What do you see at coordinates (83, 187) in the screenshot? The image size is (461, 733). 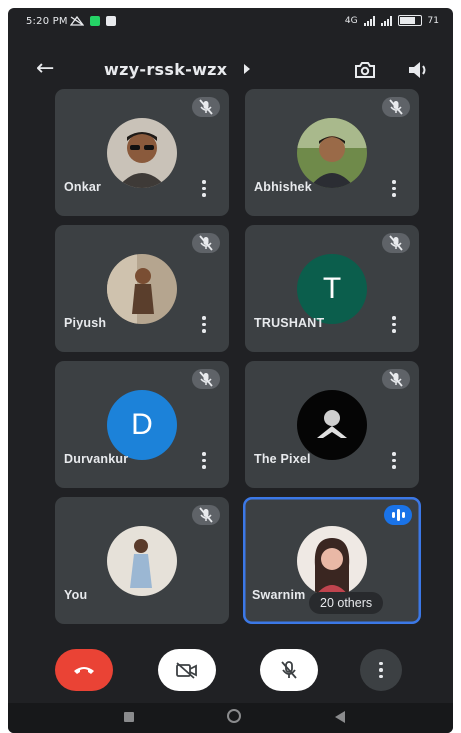 I see `participant-name: Onkar` at bounding box center [83, 187].